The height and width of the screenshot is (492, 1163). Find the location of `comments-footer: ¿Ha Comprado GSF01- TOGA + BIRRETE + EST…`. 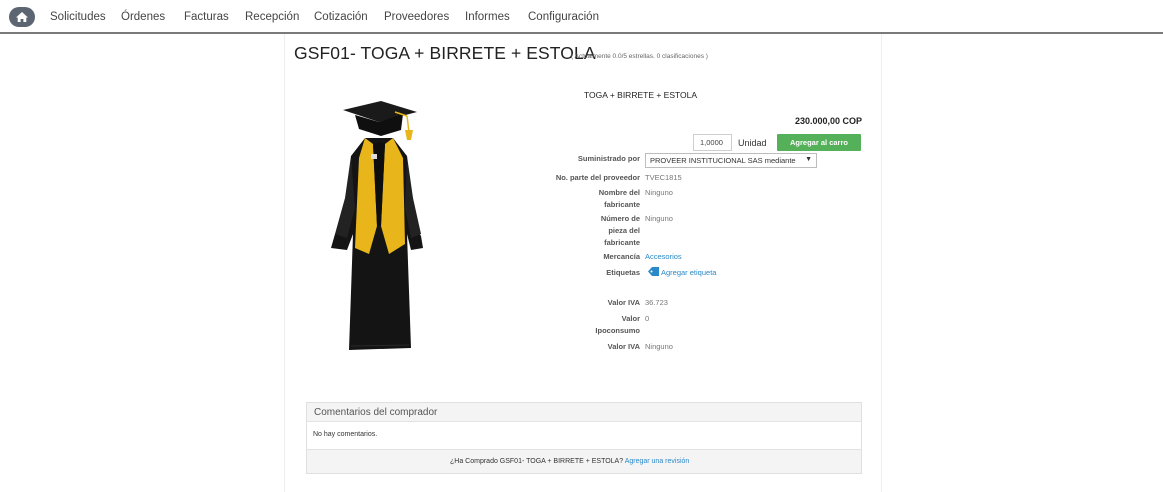

comments-footer: ¿Ha Comprado GSF01- TOGA + BIRRETE + EST… is located at coordinates (584, 461).